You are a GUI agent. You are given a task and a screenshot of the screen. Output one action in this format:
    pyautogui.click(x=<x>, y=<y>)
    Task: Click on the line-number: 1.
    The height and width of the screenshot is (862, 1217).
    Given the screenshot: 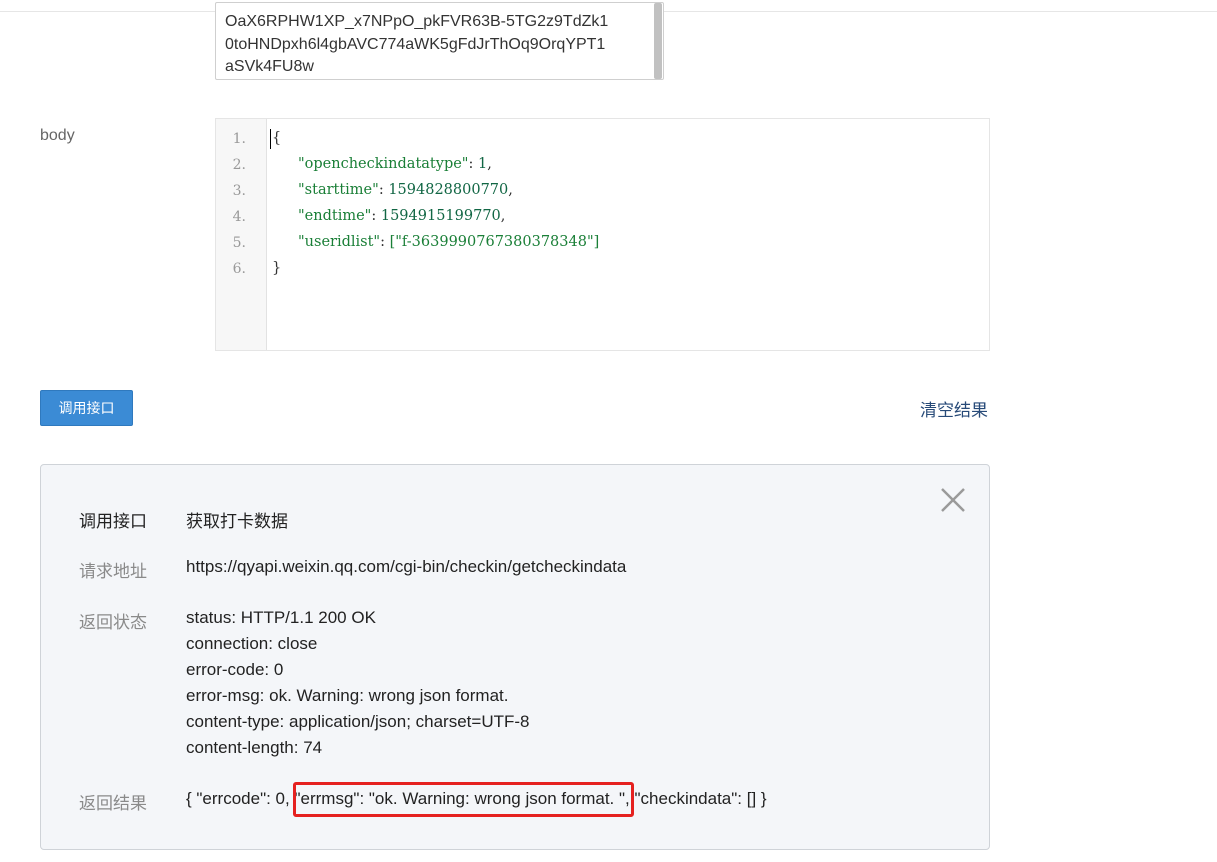 What is the action you would take?
    pyautogui.click(x=239, y=139)
    